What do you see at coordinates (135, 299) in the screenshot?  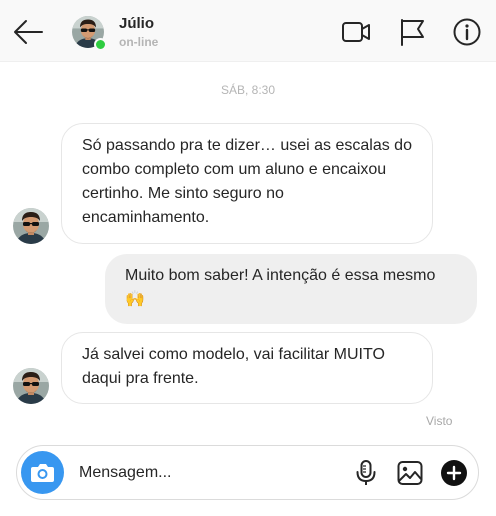 I see `raising-hands-emoji: 🙌` at bounding box center [135, 299].